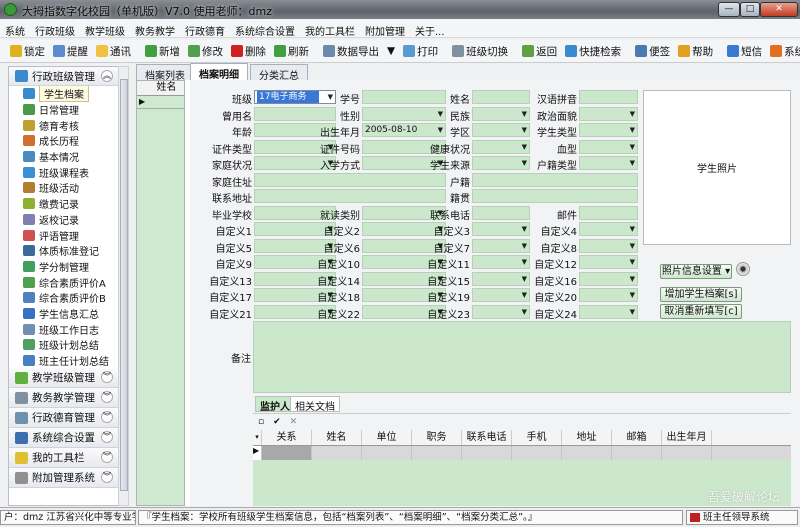 This screenshot has height=527, width=800. What do you see at coordinates (64, 125) in the screenshot?
I see `sidebar-item: 德育考核` at bounding box center [64, 125].